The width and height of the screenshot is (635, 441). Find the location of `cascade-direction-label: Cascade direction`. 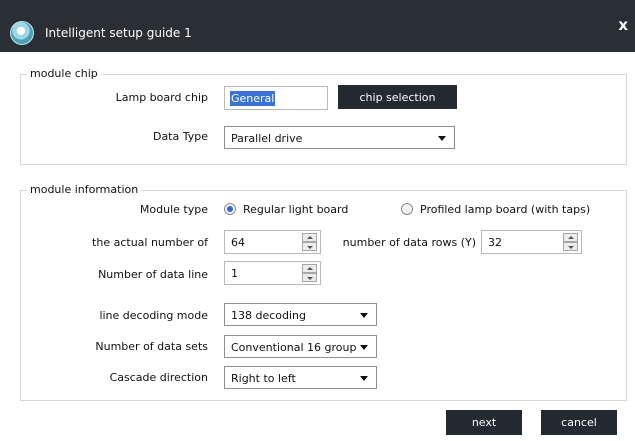

cascade-direction-label: Cascade direction is located at coordinates (158, 377).